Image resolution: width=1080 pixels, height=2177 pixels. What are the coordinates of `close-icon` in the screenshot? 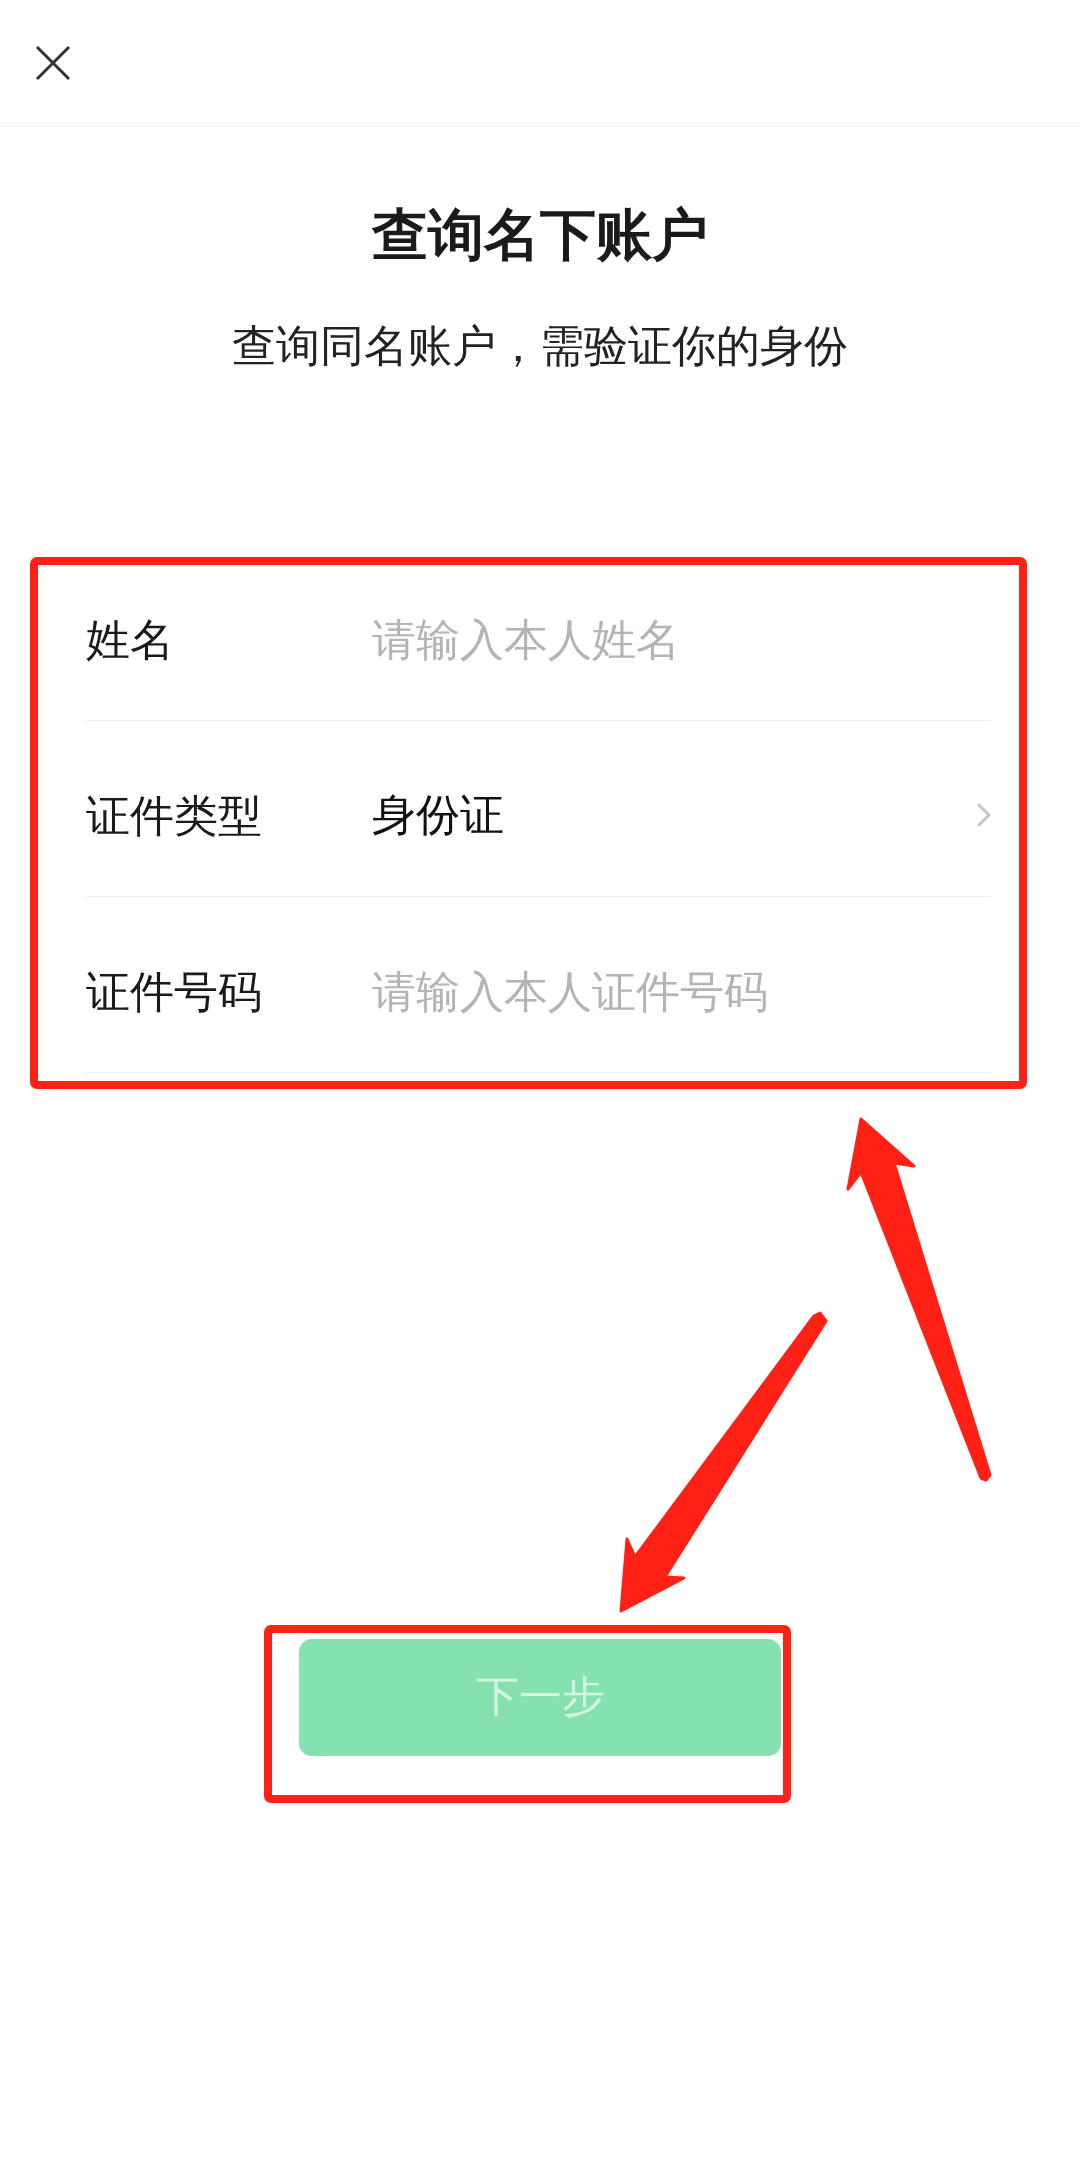 It's located at (53, 63).